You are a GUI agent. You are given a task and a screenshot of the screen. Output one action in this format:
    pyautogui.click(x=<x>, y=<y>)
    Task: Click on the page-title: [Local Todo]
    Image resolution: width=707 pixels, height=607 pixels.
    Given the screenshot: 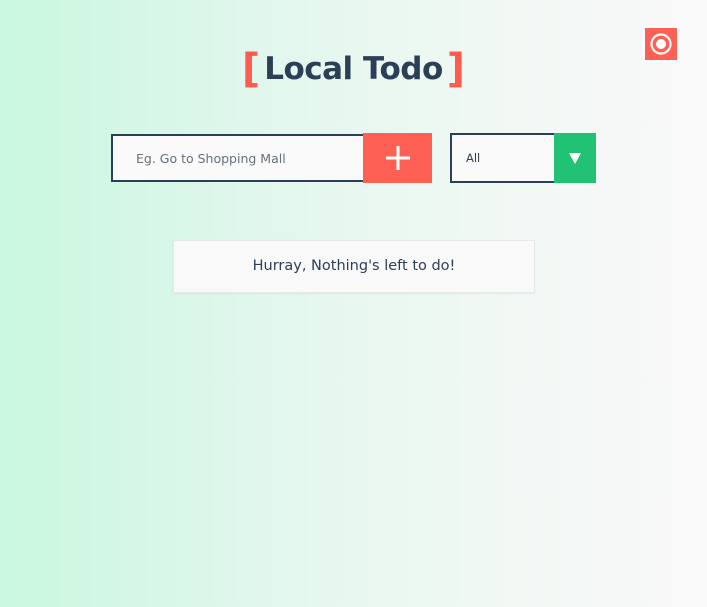 What is the action you would take?
    pyautogui.click(x=353, y=69)
    